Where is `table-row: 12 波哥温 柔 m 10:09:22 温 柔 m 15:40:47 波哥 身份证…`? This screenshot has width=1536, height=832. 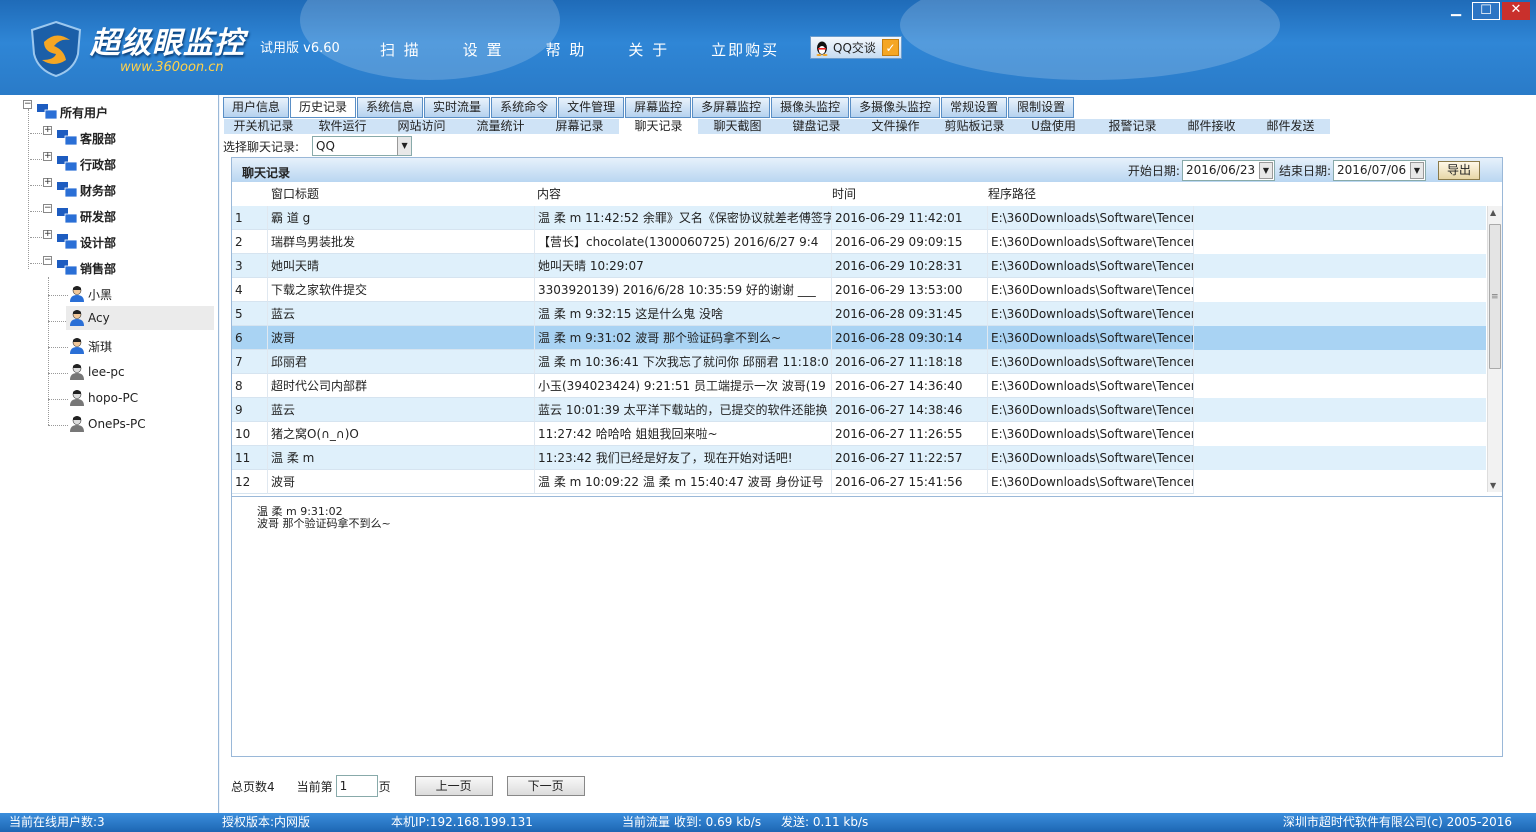
table-row: 12 波哥温 柔 m 10:09:22 温 柔 m 15:40:47 波哥 身份证… is located at coordinates (859, 482).